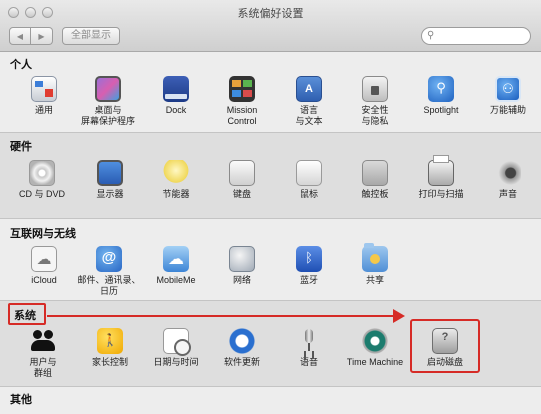 The width and height of the screenshot is (541, 414). What do you see at coordinates (27, 314) in the screenshot?
I see `system-highlight-box` at bounding box center [27, 314].